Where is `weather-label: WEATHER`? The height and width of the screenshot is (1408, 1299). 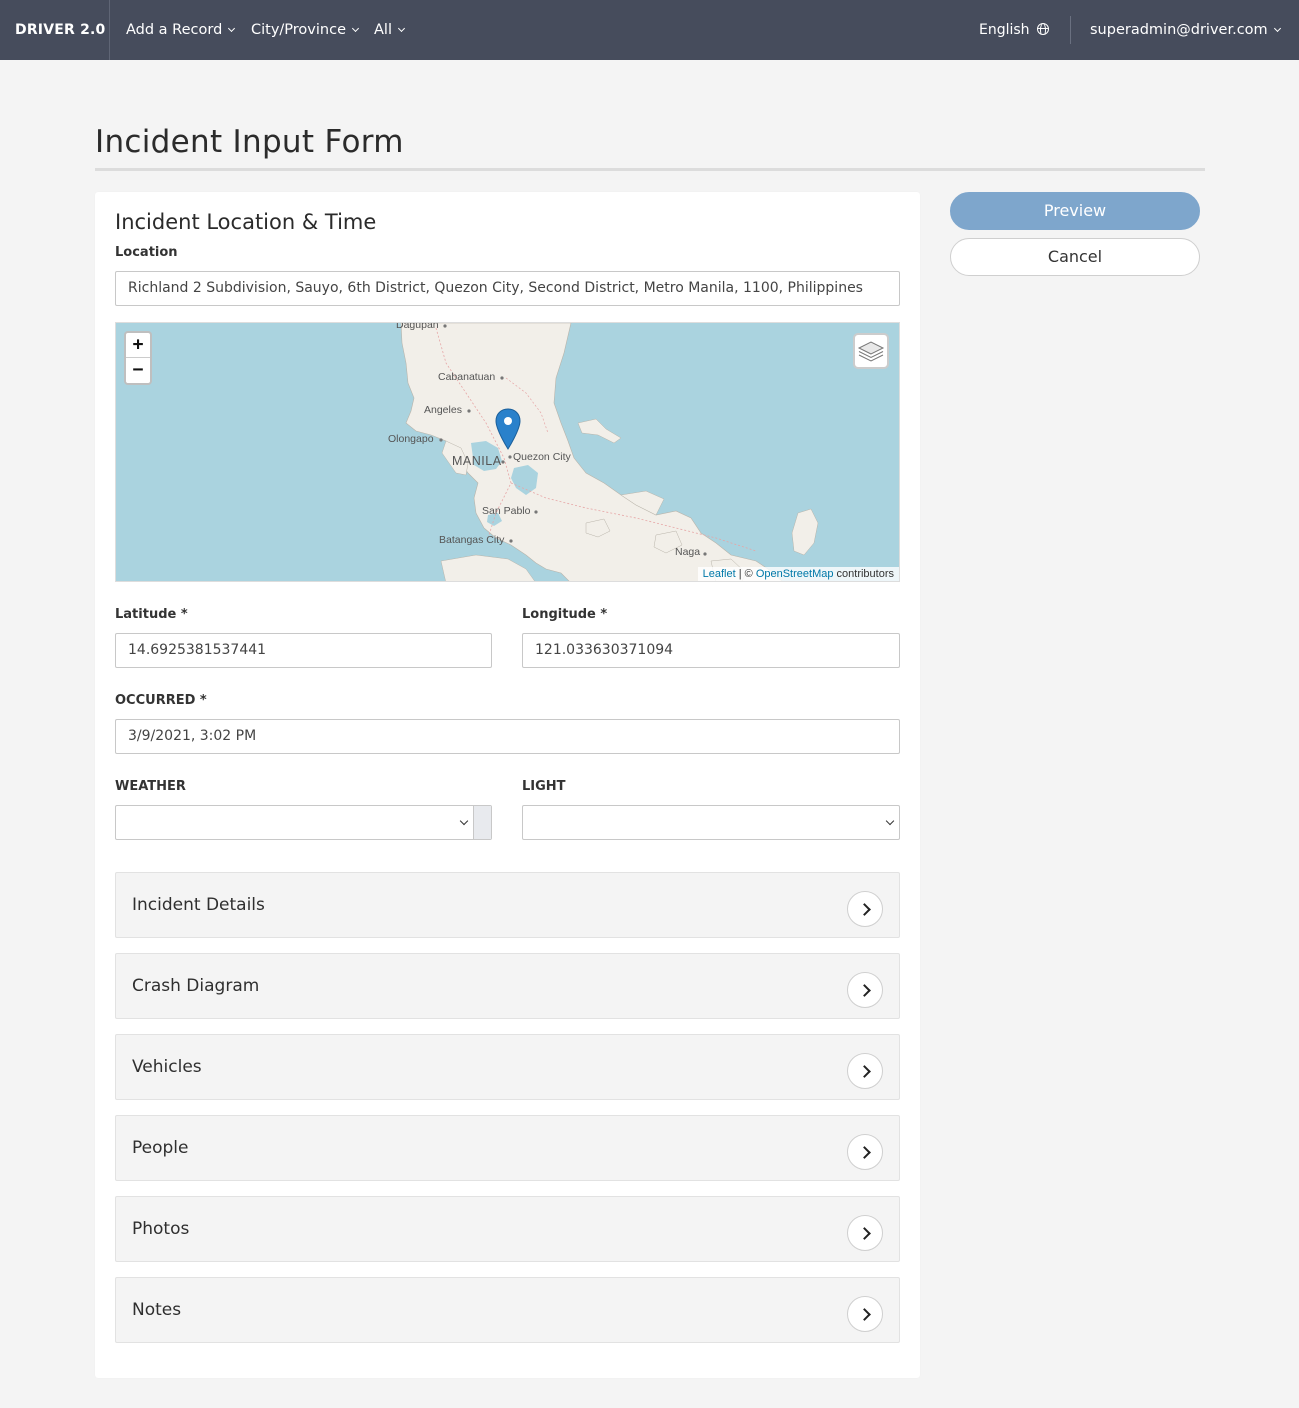
weather-label: WEATHER is located at coordinates (150, 786).